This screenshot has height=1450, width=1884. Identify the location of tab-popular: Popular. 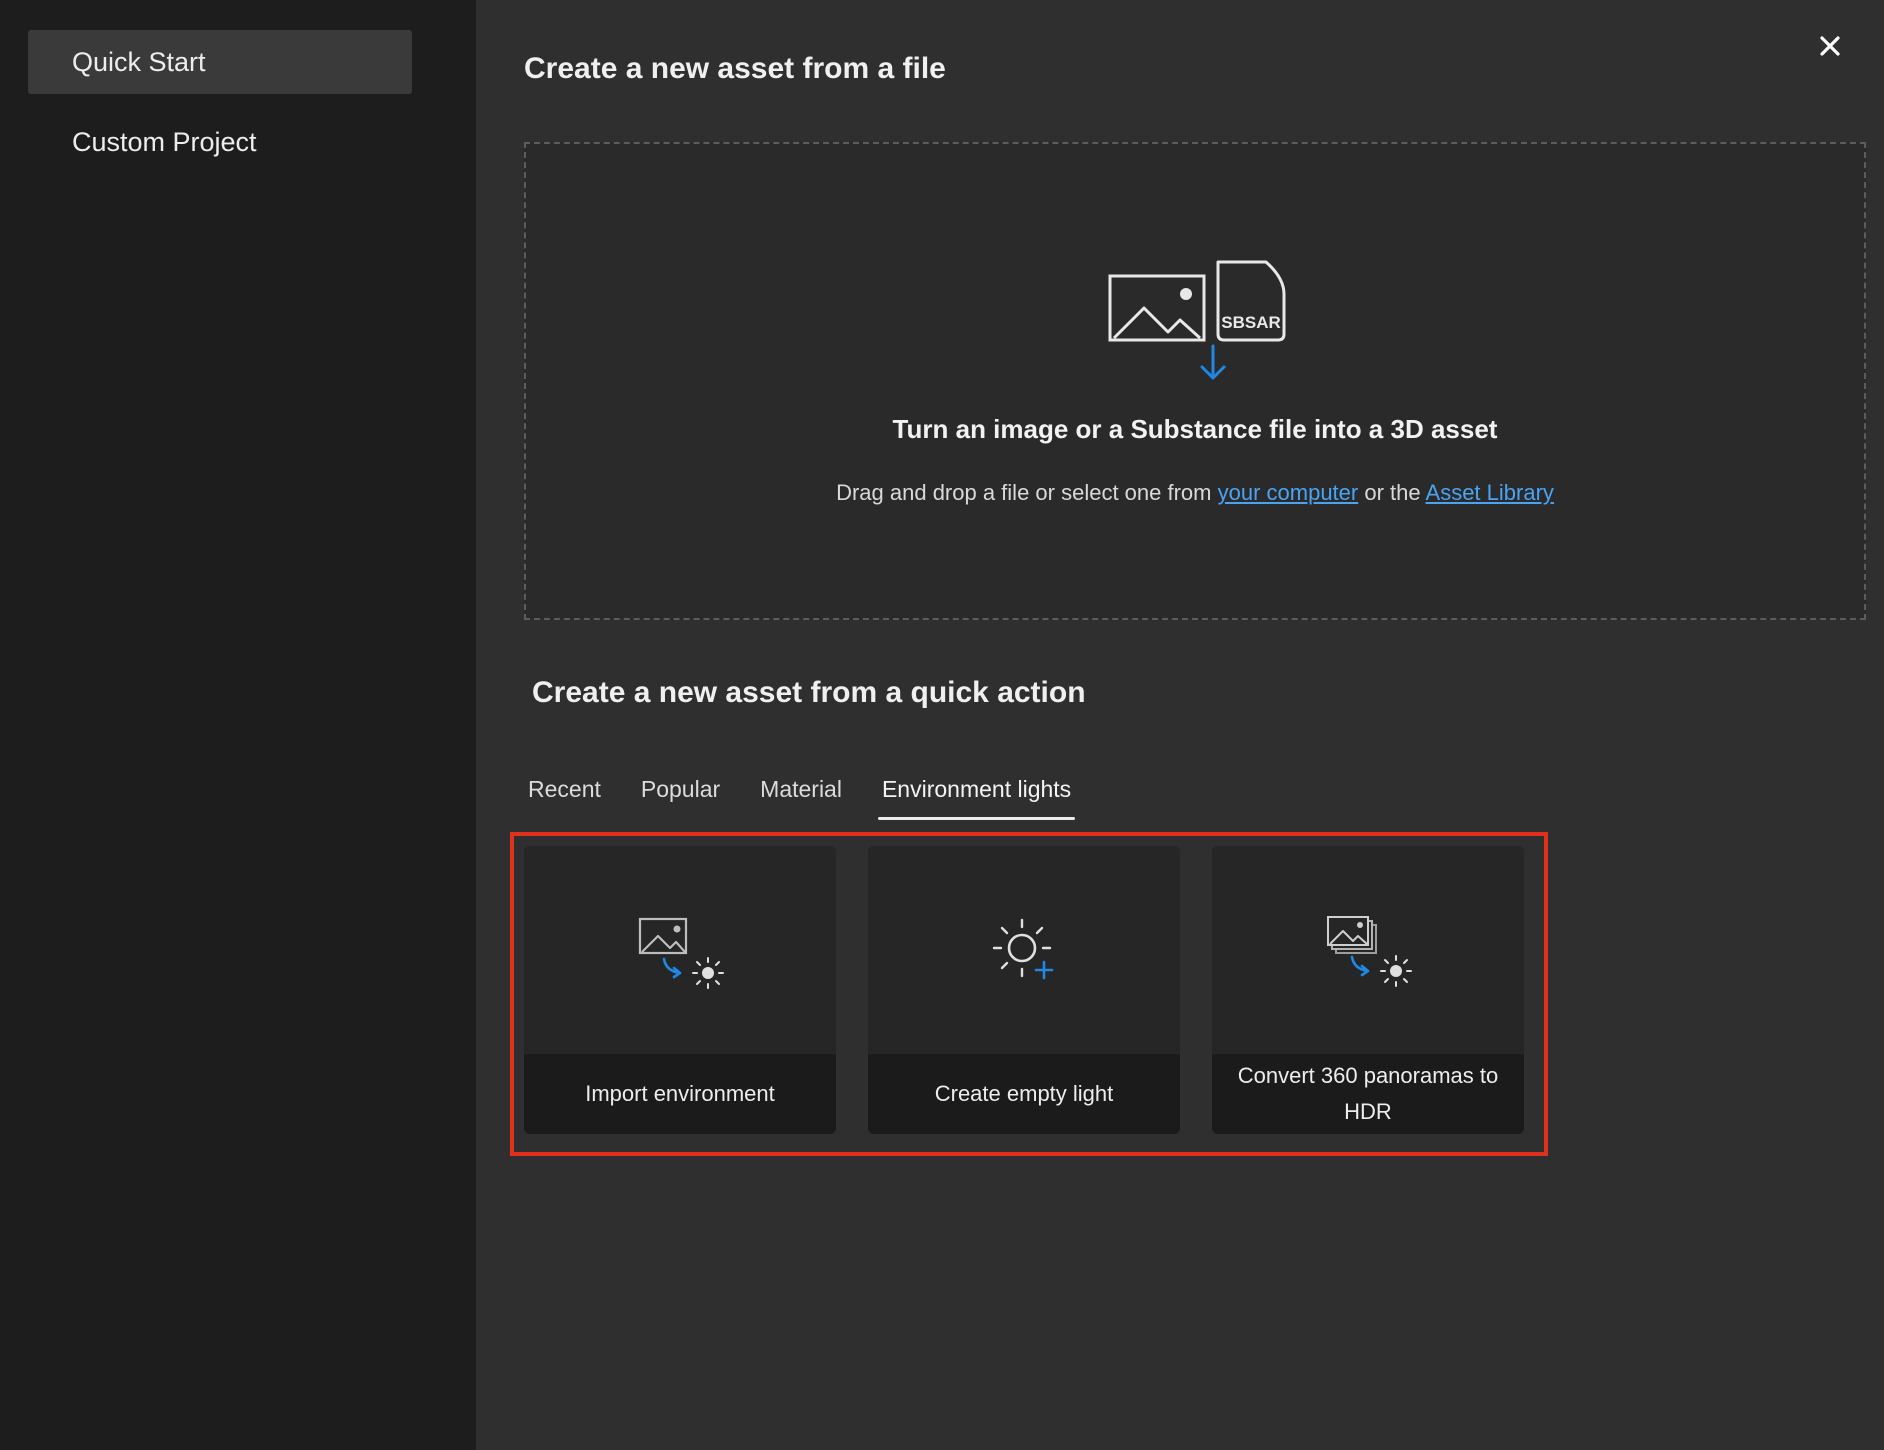
(680, 796).